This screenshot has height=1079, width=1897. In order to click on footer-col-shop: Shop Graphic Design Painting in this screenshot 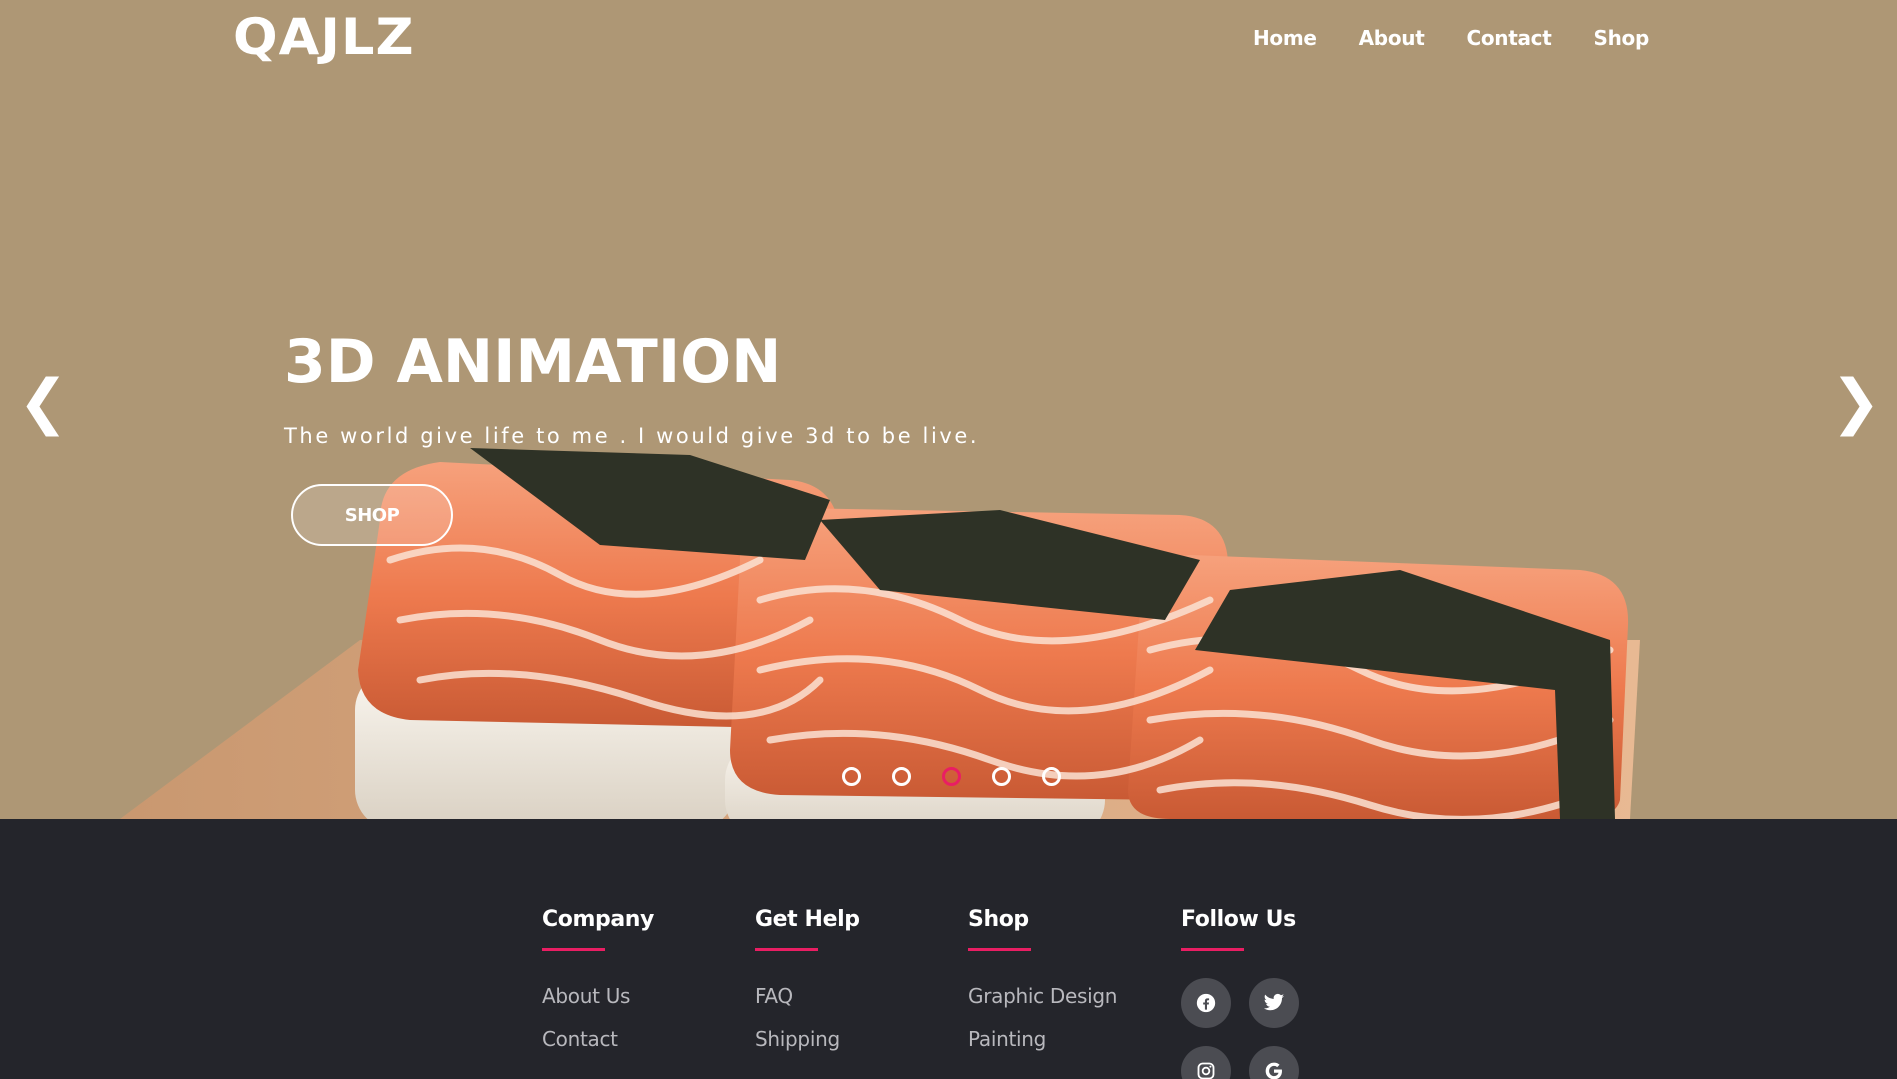, I will do `click(1068, 988)`.